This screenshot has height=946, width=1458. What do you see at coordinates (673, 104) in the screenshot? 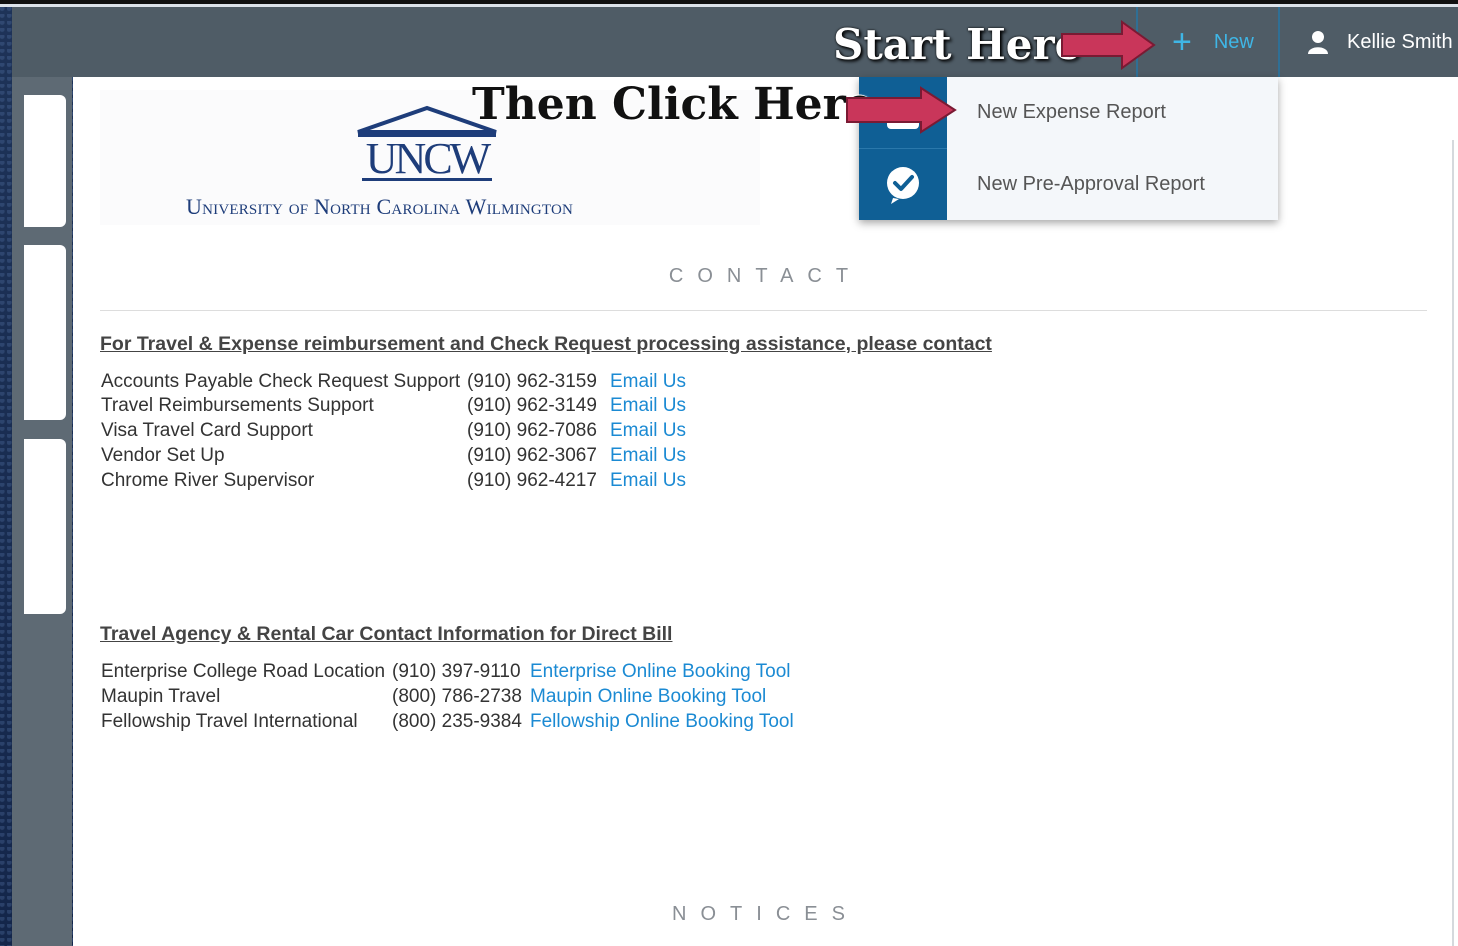
I see `annotation-then-click-here: Then Click Here` at bounding box center [673, 104].